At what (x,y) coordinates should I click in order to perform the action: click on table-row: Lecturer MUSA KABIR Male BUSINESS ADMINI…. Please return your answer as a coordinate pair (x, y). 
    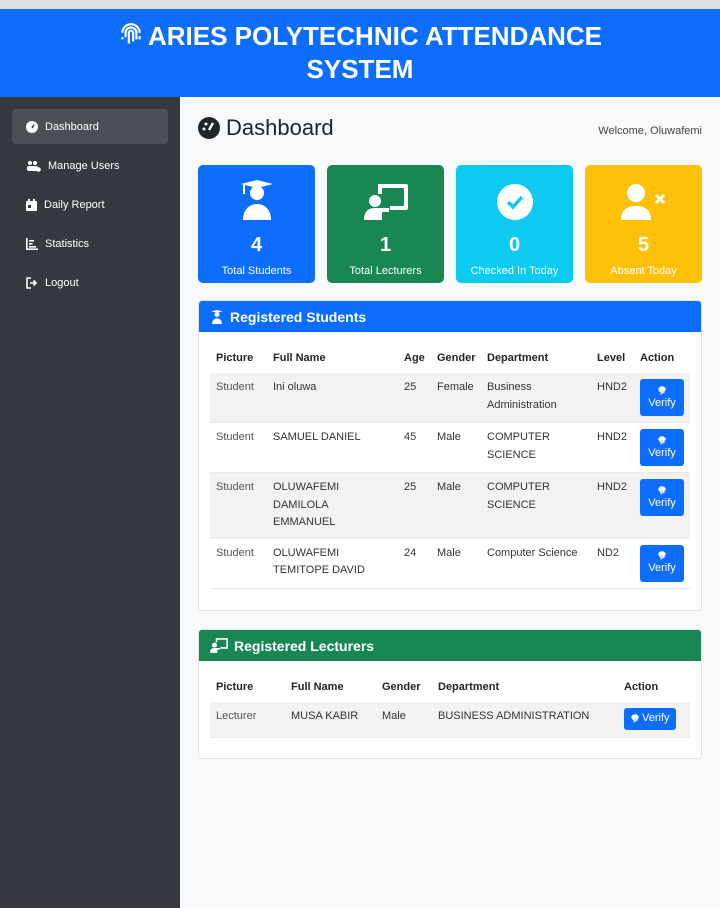
    Looking at the image, I should click on (450, 720).